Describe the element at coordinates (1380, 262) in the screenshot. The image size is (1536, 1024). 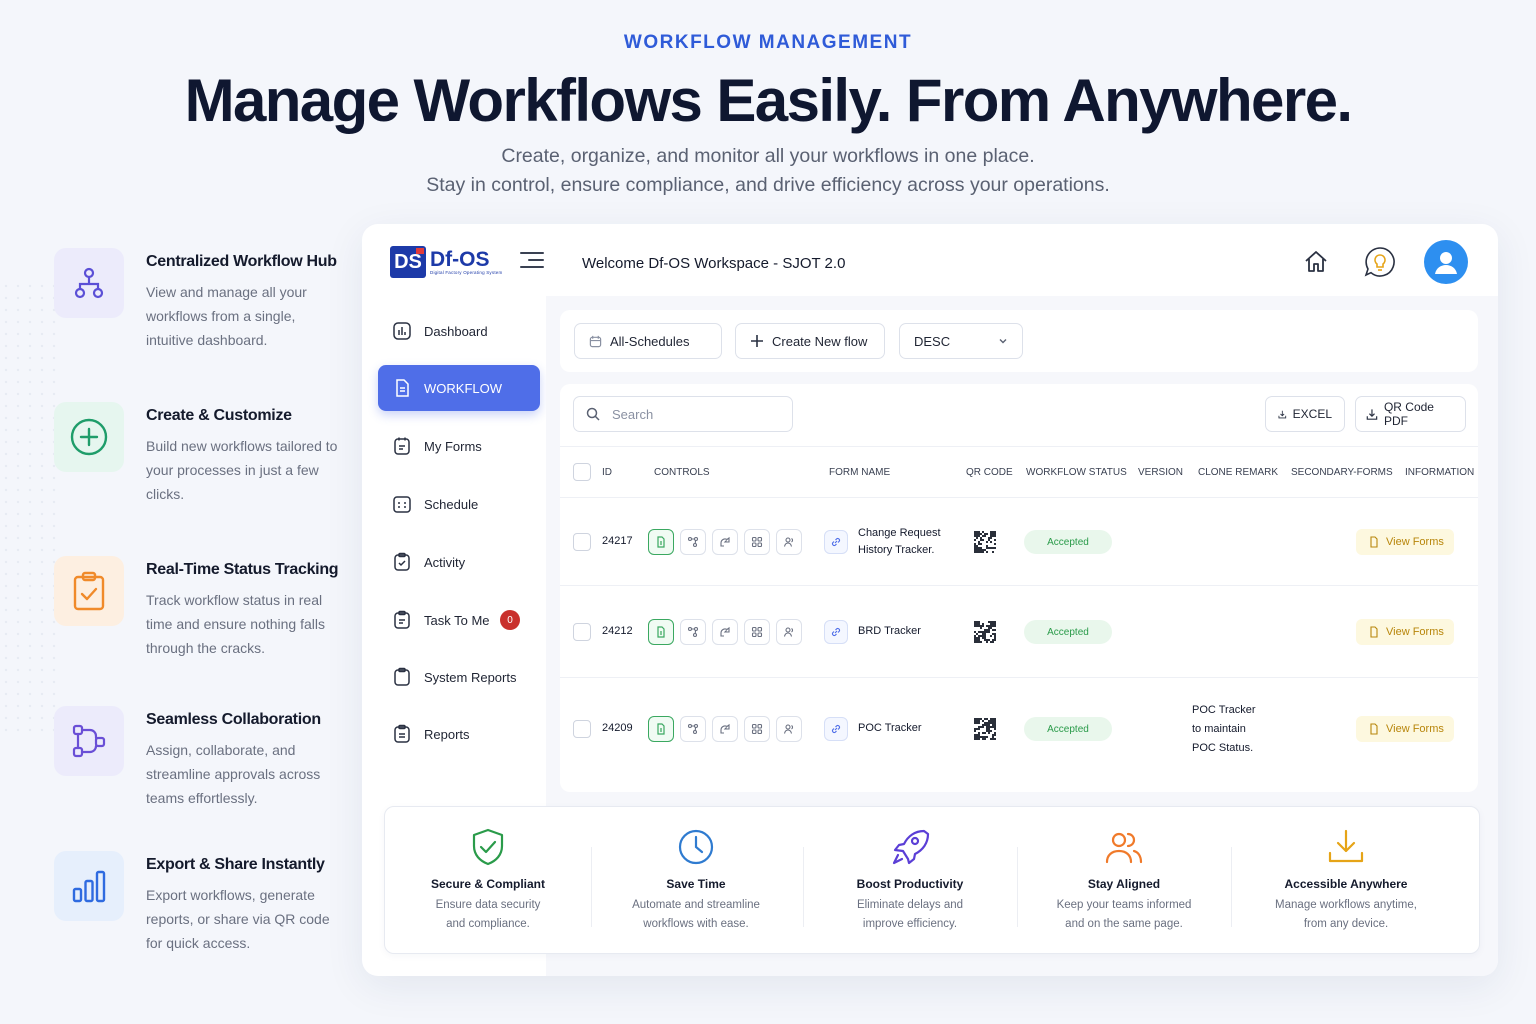
I see `idea-bulb-icon` at that location.